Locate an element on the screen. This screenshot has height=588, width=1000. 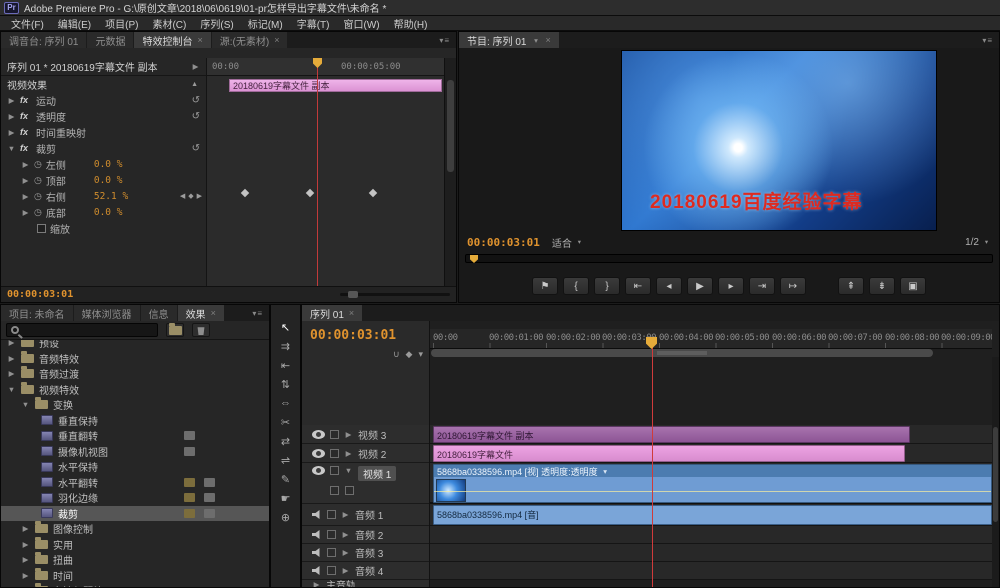
rate-stretch-tool: ⇔ is located at coordinates (286, 403).